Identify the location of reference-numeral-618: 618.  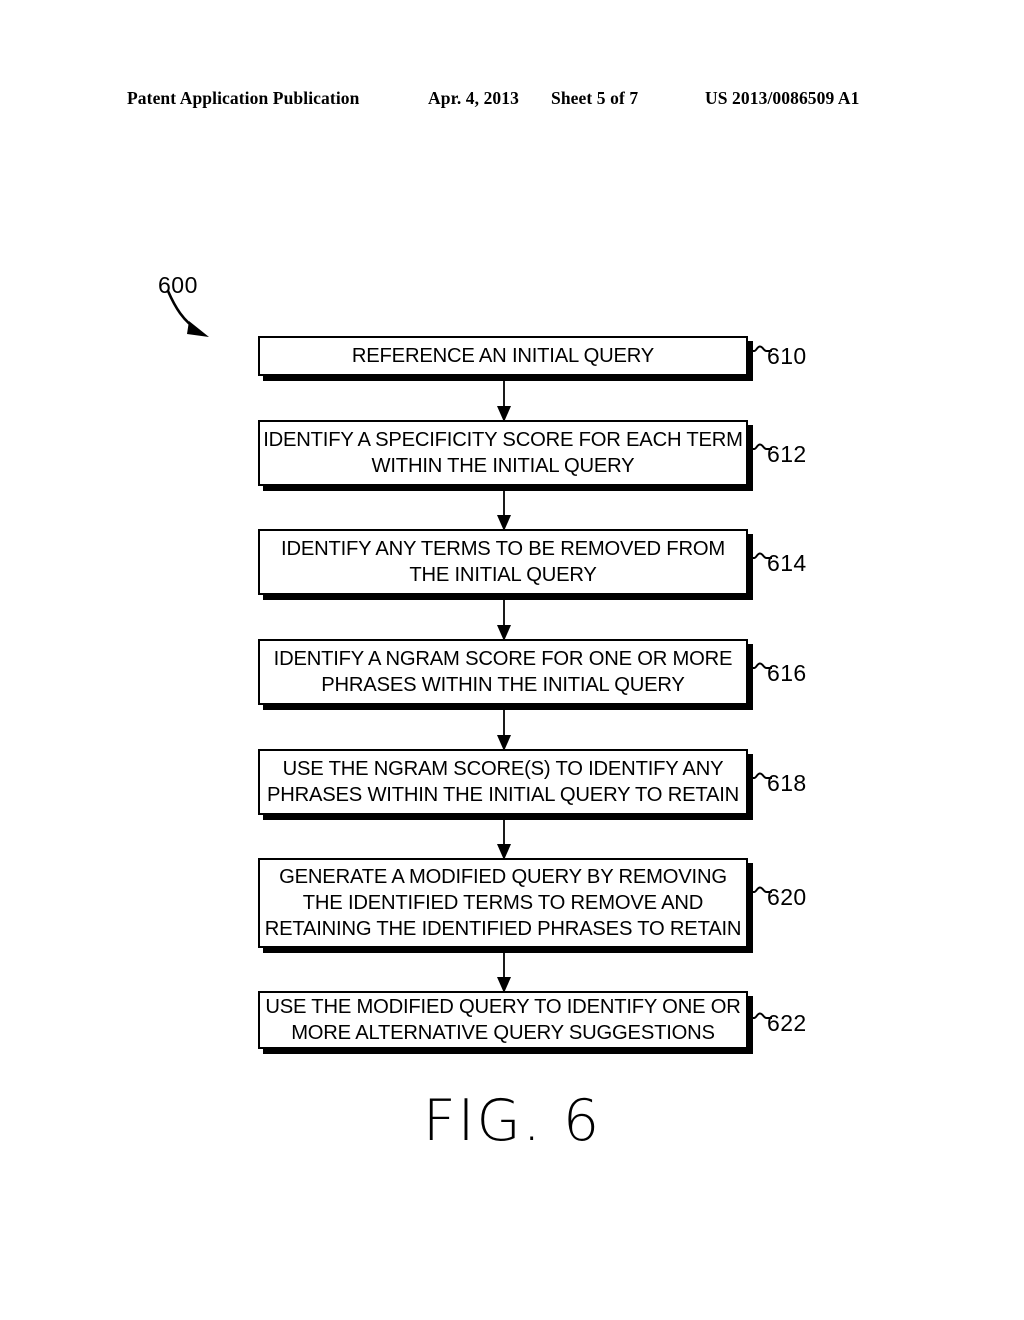
(787, 783).